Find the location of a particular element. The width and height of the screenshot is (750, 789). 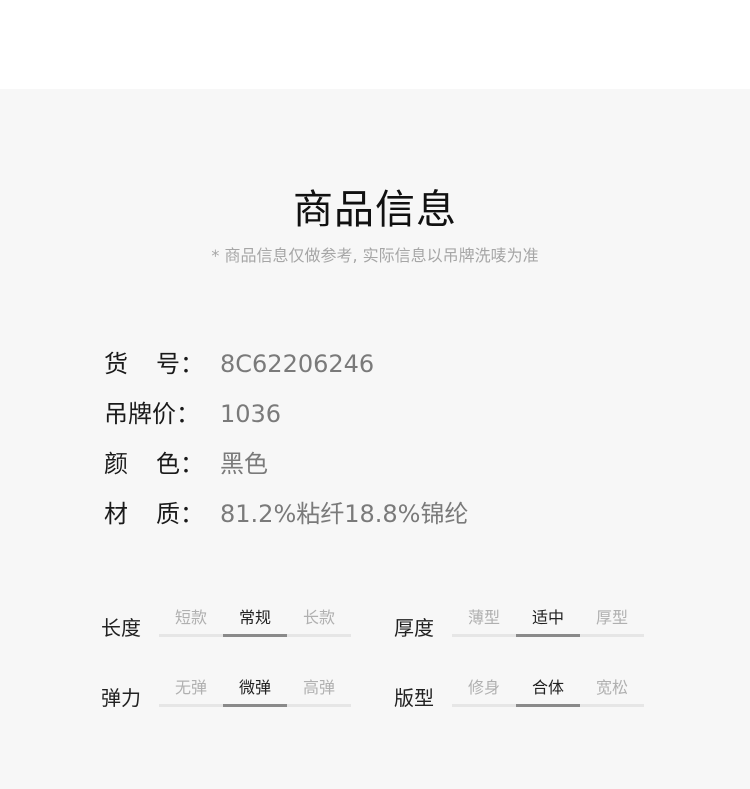

section-disclaimer: * 商品信息仅做参考, 实际信息以吊牌洗唛为准 is located at coordinates (375, 255).